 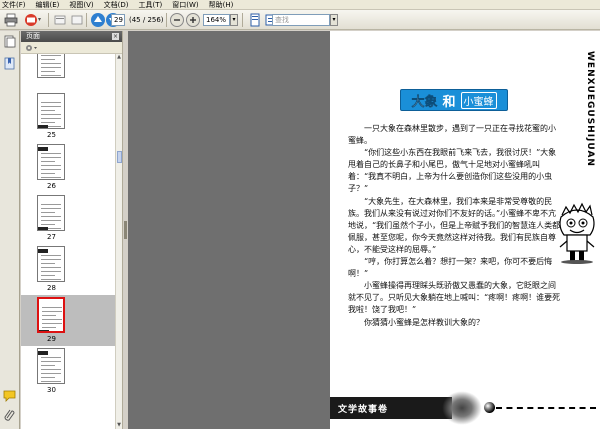 I want to click on thumbnail-page-number: 29, so click(x=51, y=339).